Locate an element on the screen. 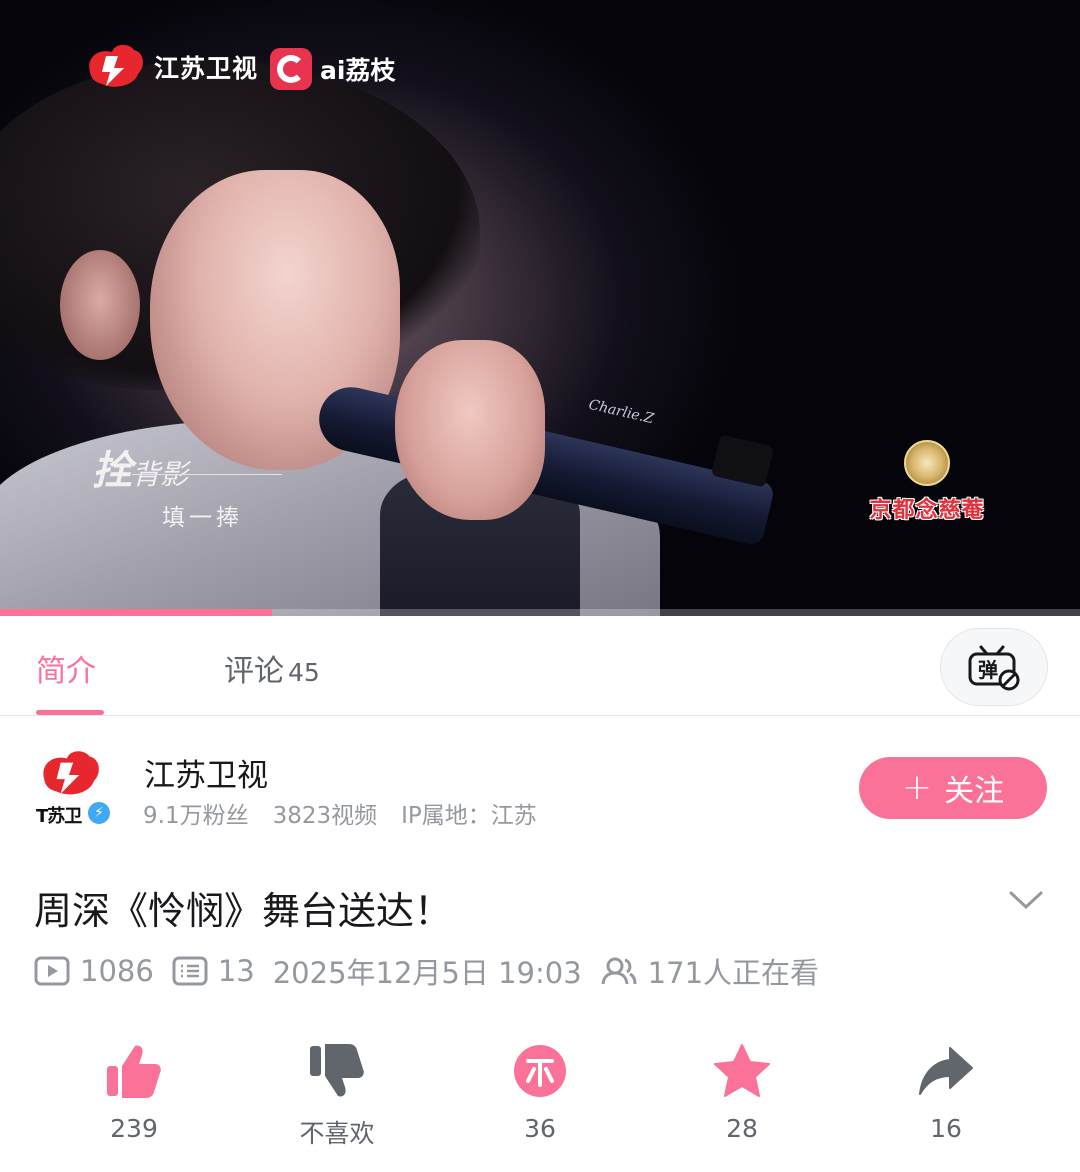 The image size is (1080, 1172). star-icon is located at coordinates (742, 1070).